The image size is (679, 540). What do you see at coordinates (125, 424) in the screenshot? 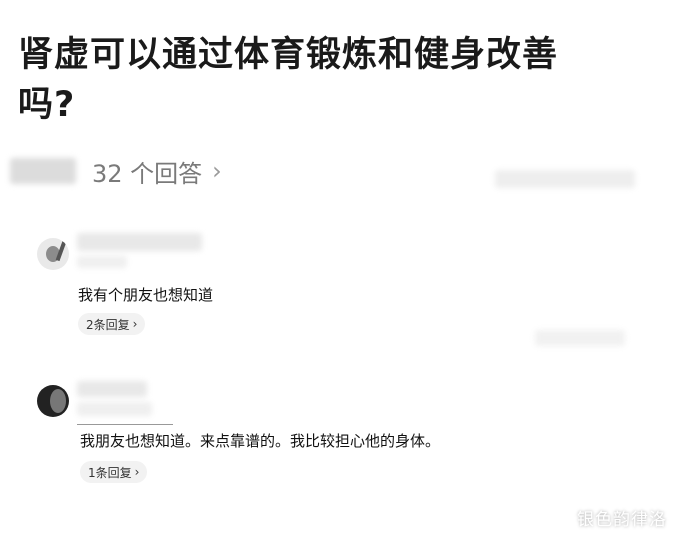
I see `divider` at bounding box center [125, 424].